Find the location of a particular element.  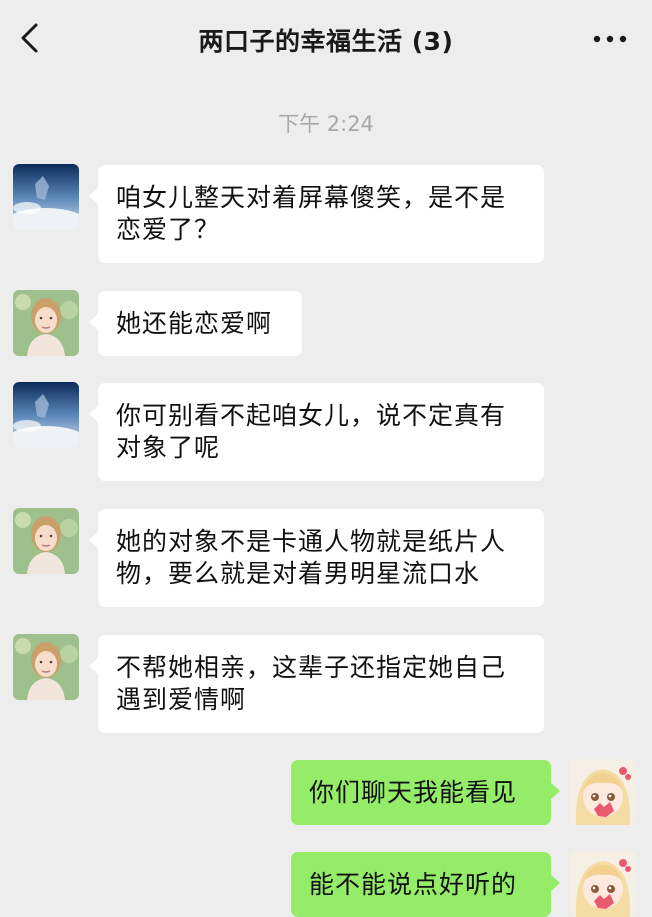

message-bubble: 她的对象不是卡通人物就是纸片人物，要么就是对着男明星流口水 is located at coordinates (316, 558).